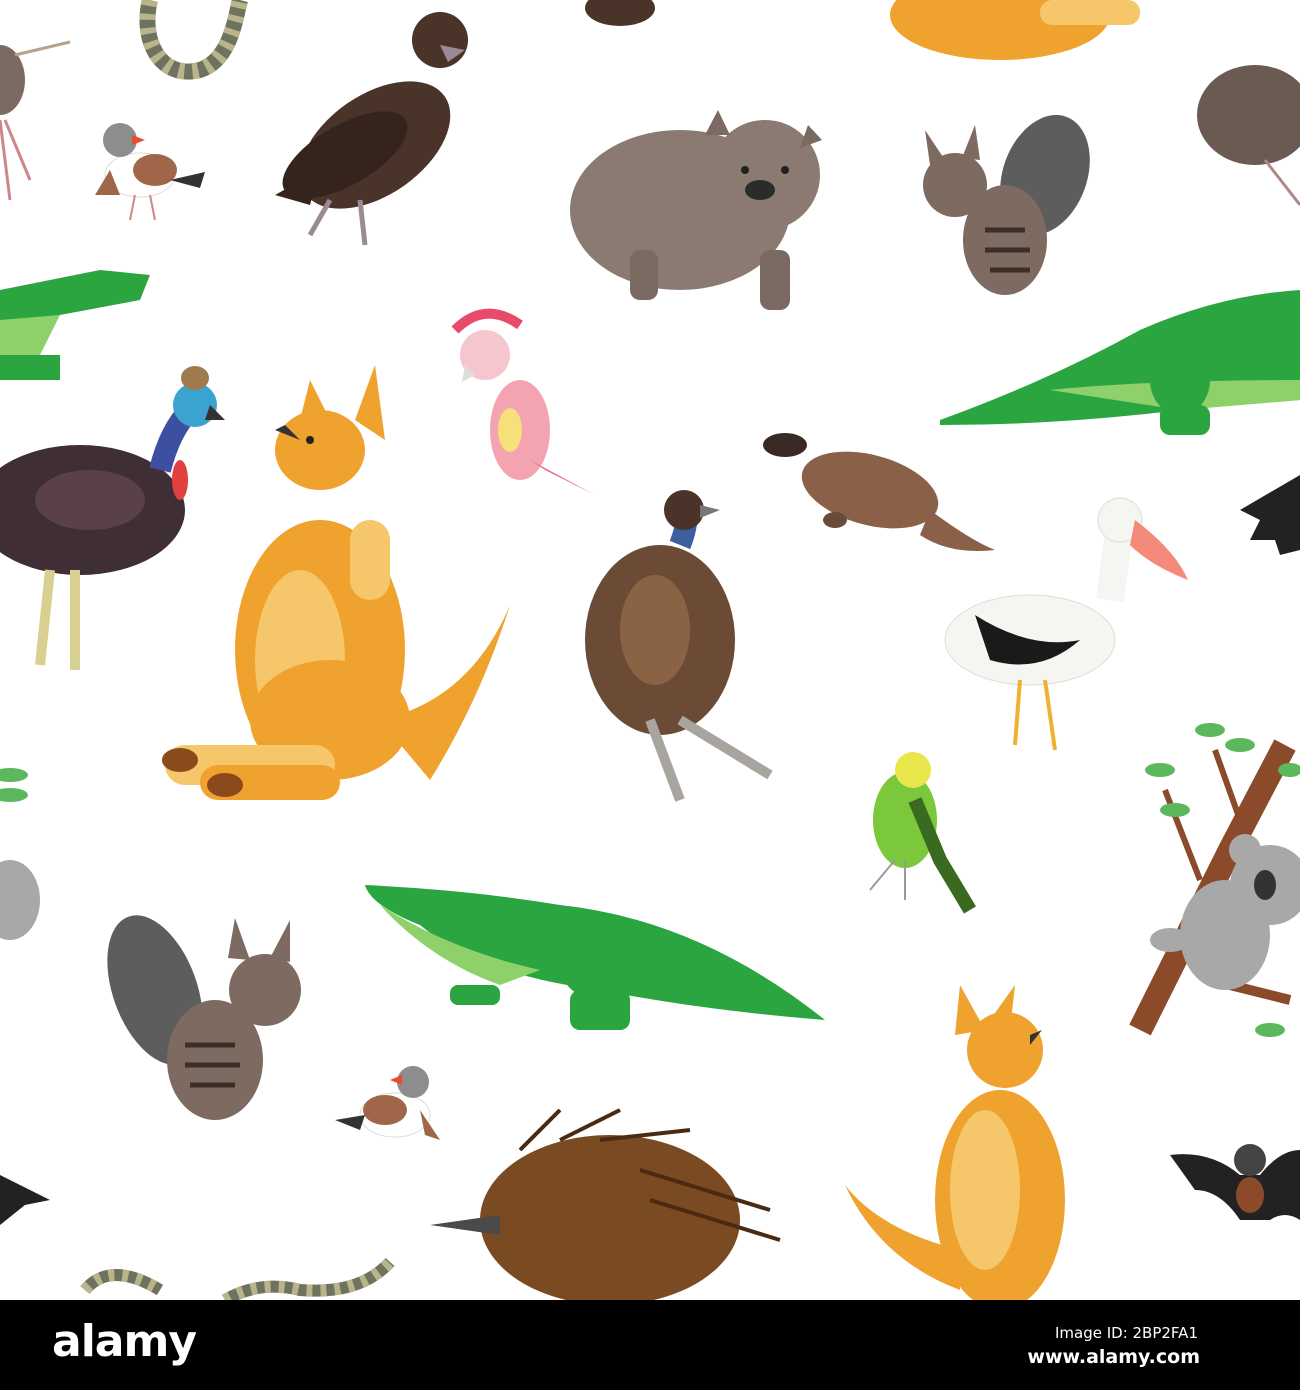 This screenshot has width=1300, height=1390. What do you see at coordinates (679, 646) in the screenshot?
I see `emu` at bounding box center [679, 646].